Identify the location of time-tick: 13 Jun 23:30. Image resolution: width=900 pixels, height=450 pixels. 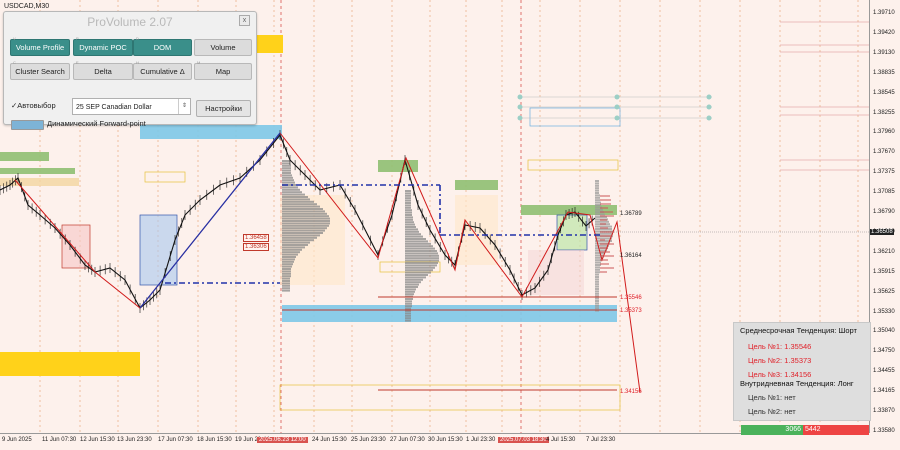
(134, 440).